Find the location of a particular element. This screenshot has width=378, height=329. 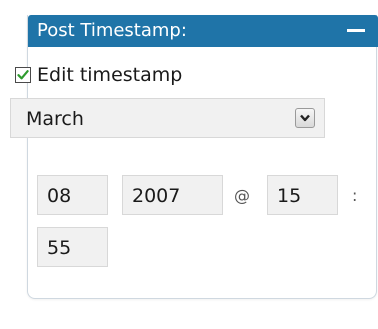

minus-icon is located at coordinates (356, 30).